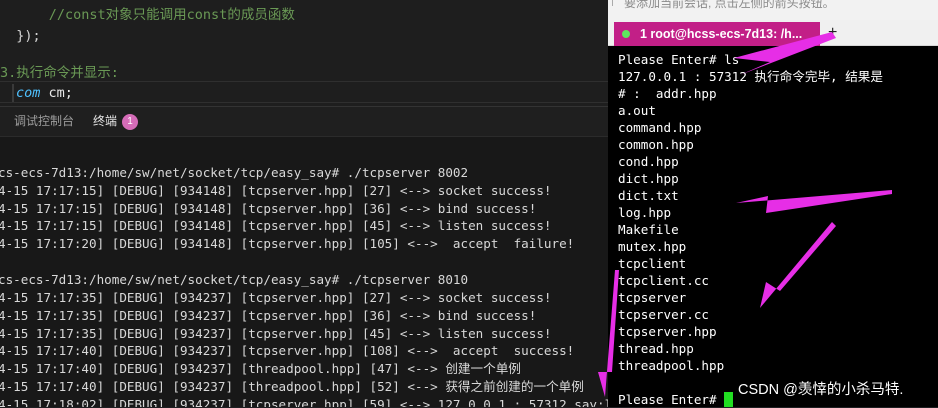 The width and height of the screenshot is (938, 408). What do you see at coordinates (626, 34) in the screenshot?
I see `connection-status-dot` at bounding box center [626, 34].